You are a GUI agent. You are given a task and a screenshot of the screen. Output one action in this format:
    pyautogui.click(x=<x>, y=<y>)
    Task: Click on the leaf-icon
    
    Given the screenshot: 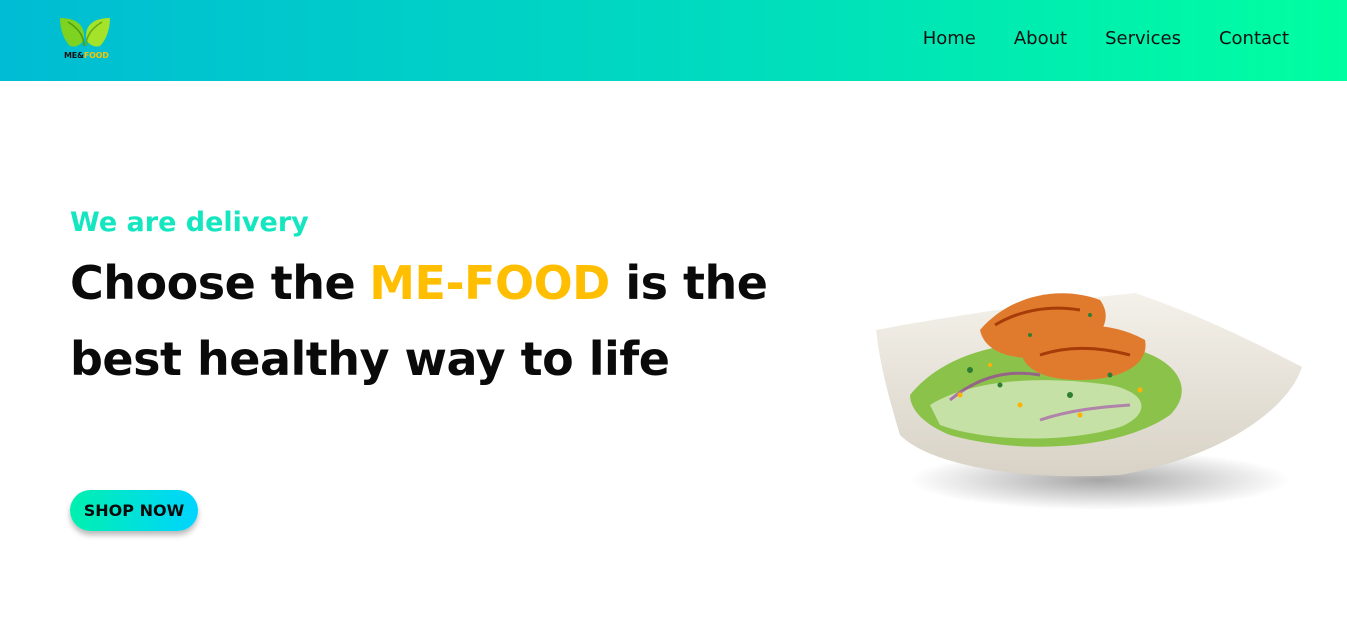 What is the action you would take?
    pyautogui.click(x=85, y=32)
    